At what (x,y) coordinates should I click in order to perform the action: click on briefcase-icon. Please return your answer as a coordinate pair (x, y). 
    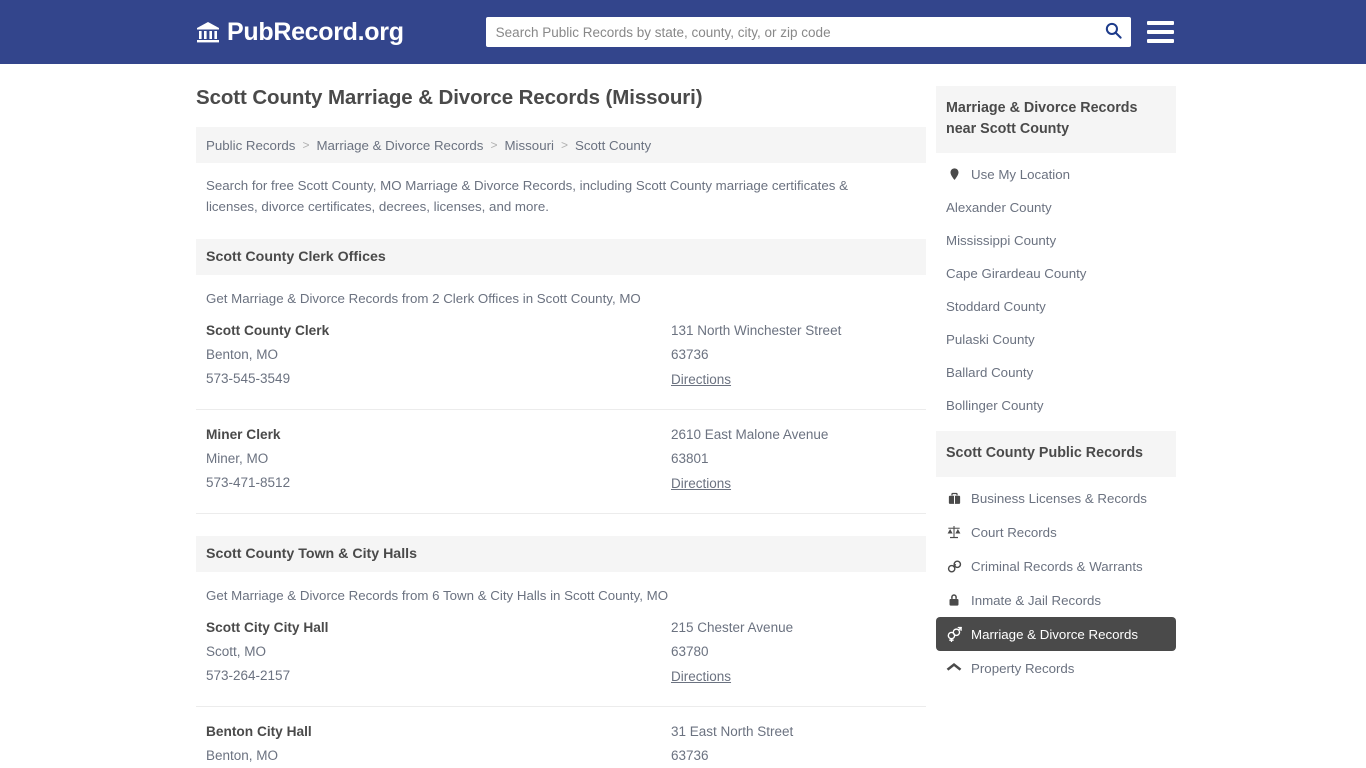
    Looking at the image, I should click on (954, 498).